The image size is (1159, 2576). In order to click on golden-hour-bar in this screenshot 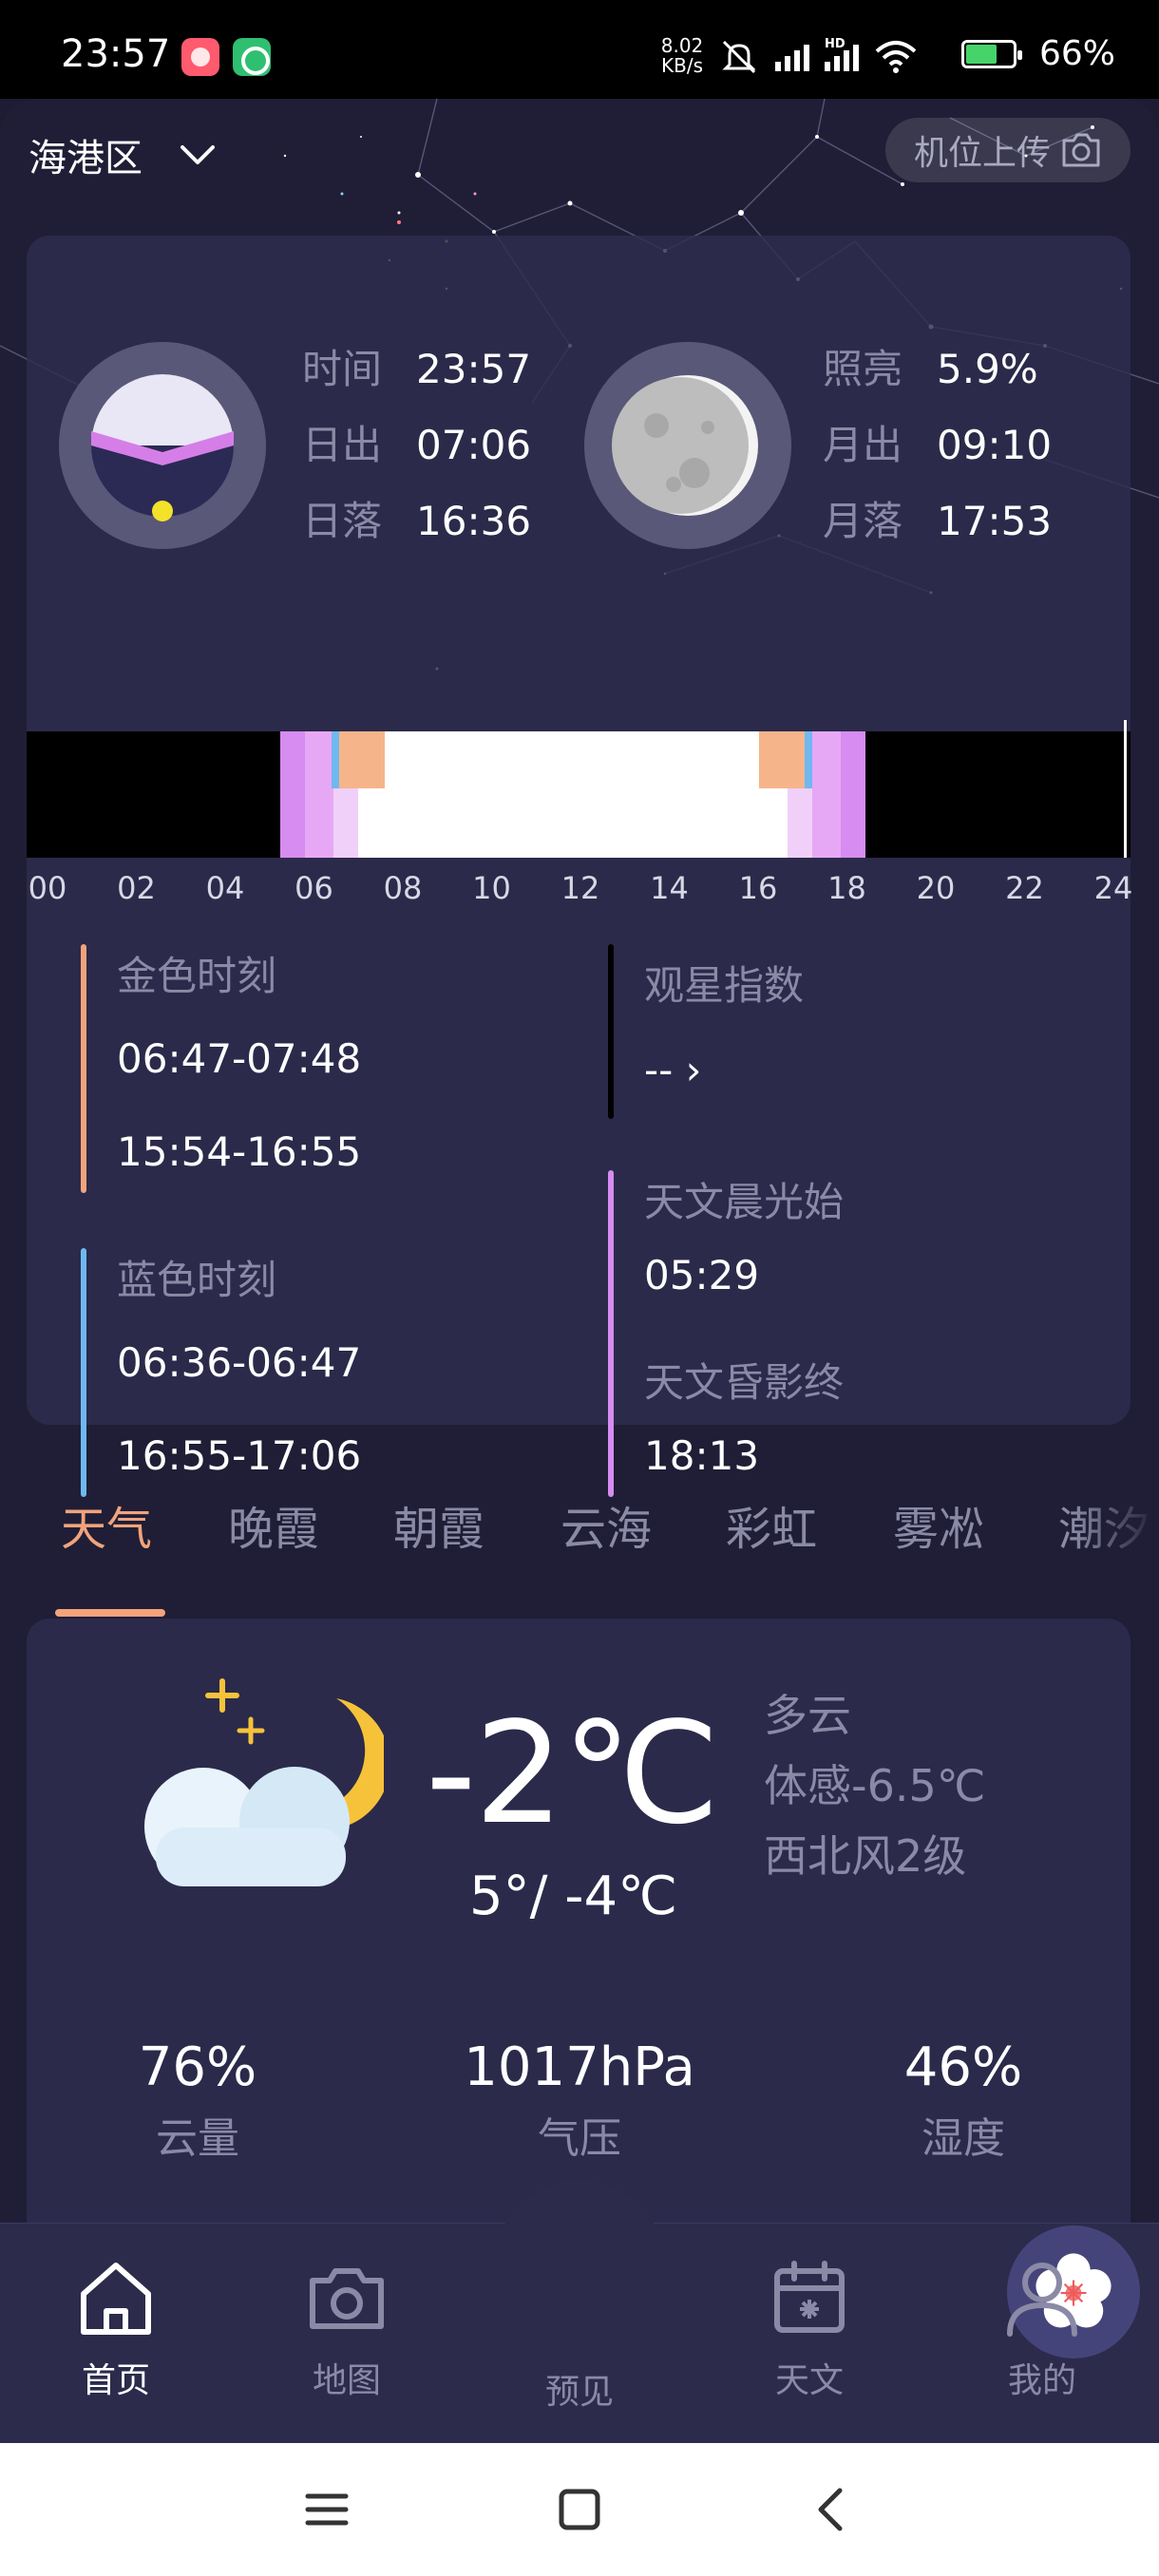, I will do `click(83, 1068)`.